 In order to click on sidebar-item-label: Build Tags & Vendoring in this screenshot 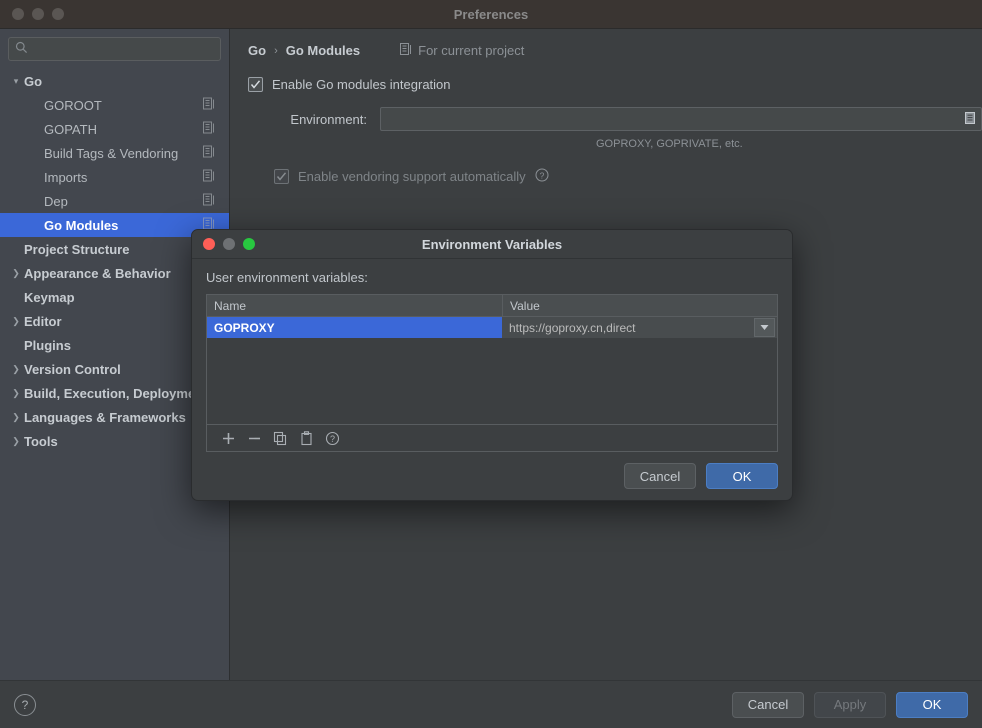, I will do `click(111, 153)`.